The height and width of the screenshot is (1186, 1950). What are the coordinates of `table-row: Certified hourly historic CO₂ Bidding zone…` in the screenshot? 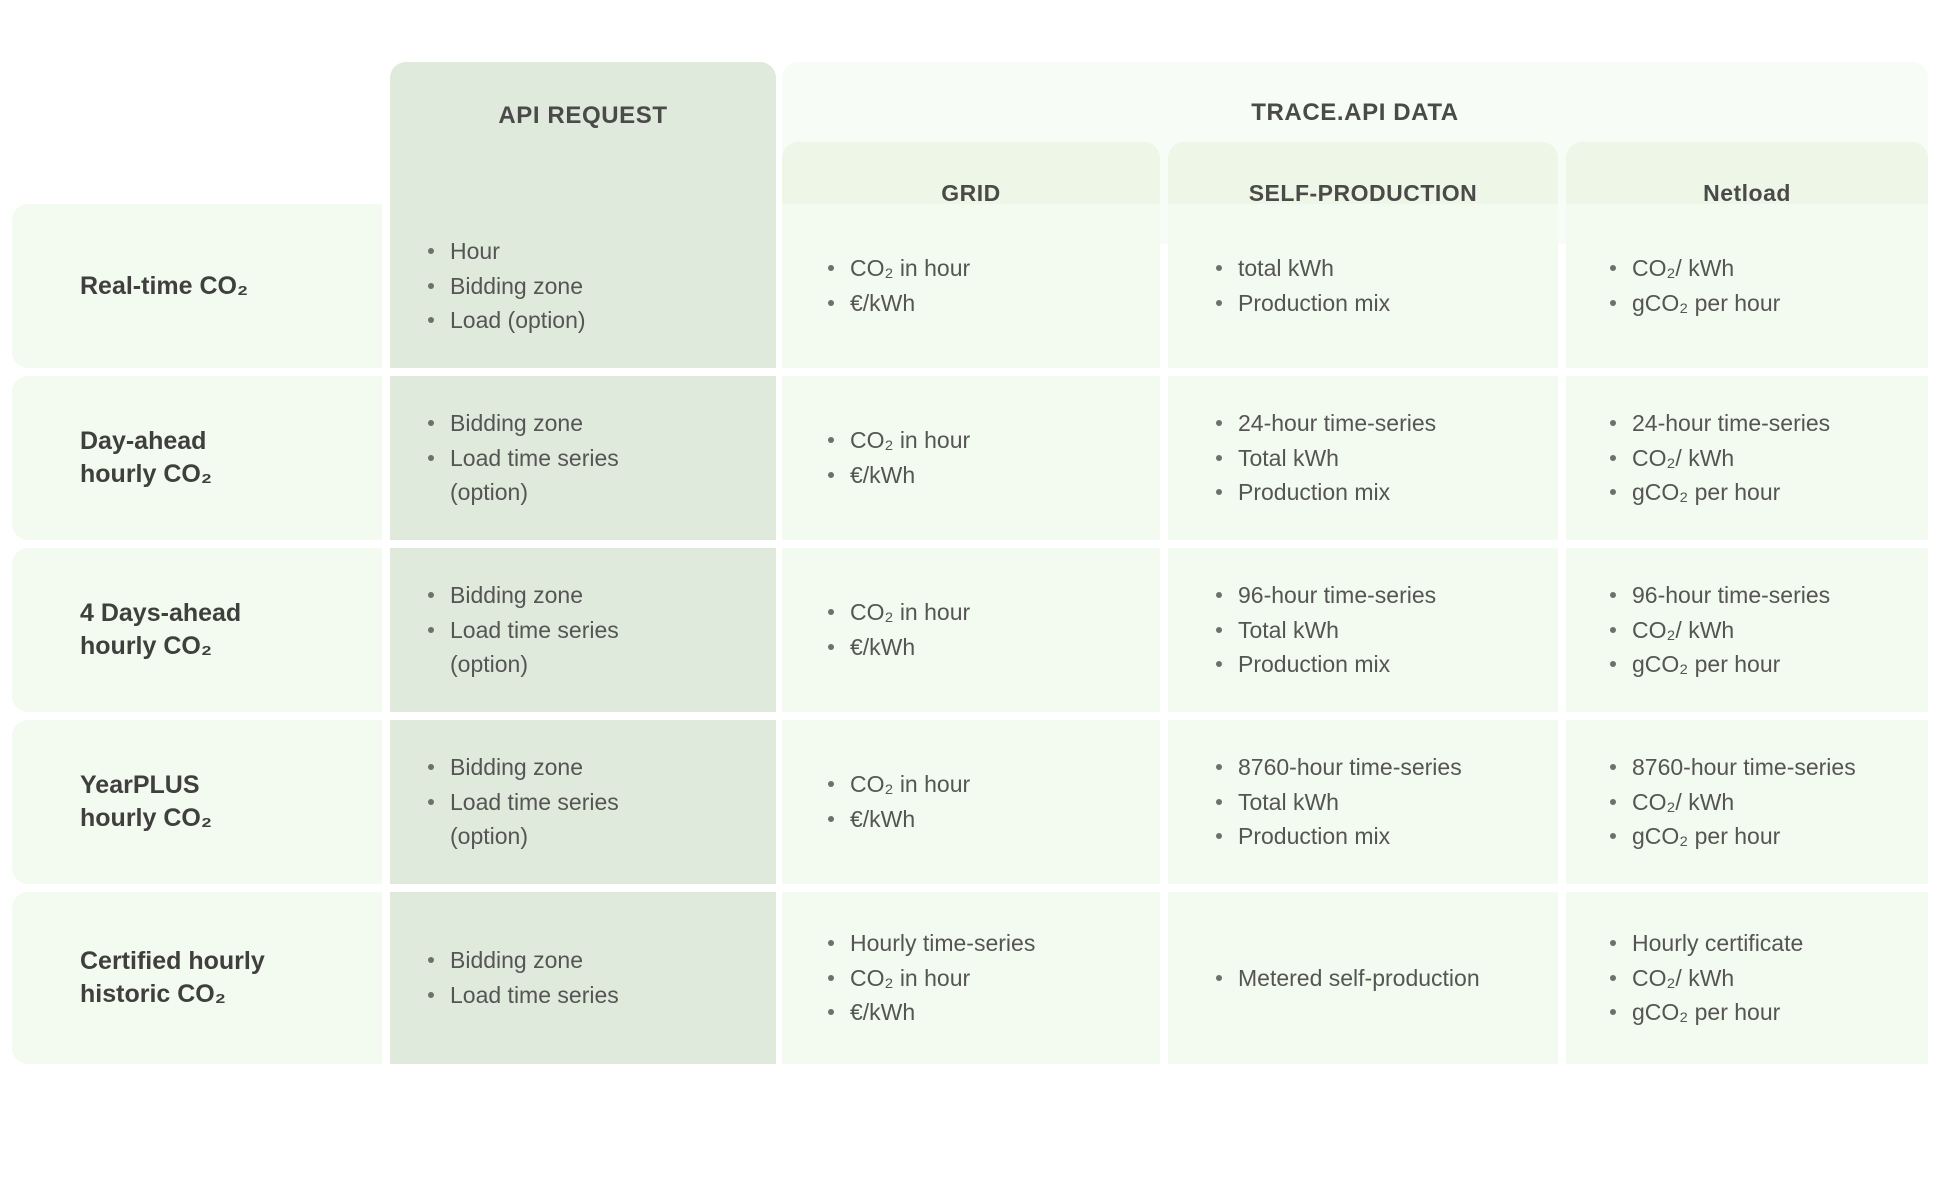 It's located at (975, 978).